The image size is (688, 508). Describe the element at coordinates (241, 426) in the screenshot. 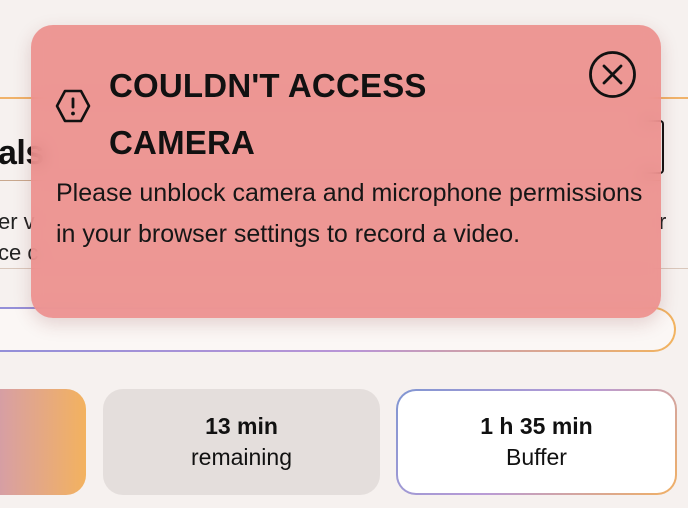

I see `remaining-time-value: 13 min` at that location.